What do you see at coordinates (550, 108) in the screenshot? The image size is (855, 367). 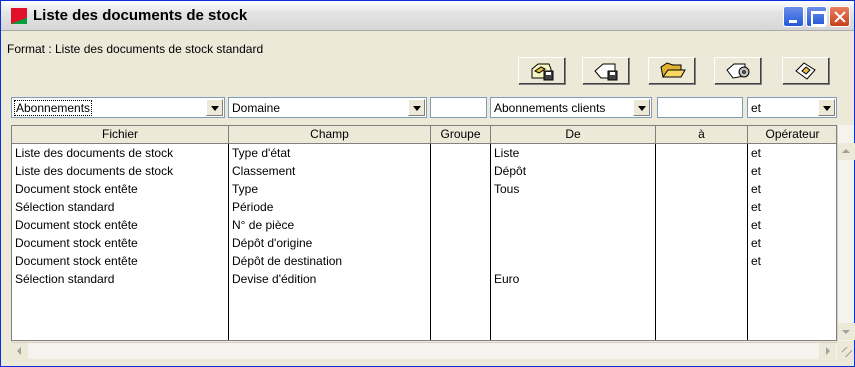 I see `from-select-value: Abonnements clients` at bounding box center [550, 108].